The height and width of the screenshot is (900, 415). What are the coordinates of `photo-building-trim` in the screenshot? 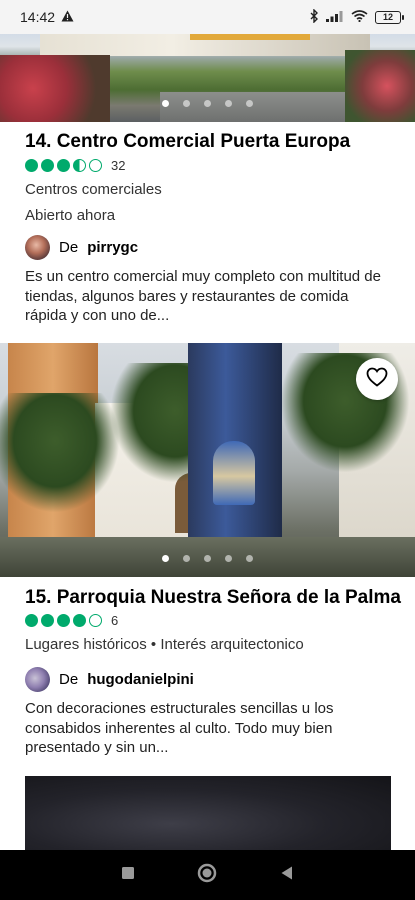 It's located at (250, 37).